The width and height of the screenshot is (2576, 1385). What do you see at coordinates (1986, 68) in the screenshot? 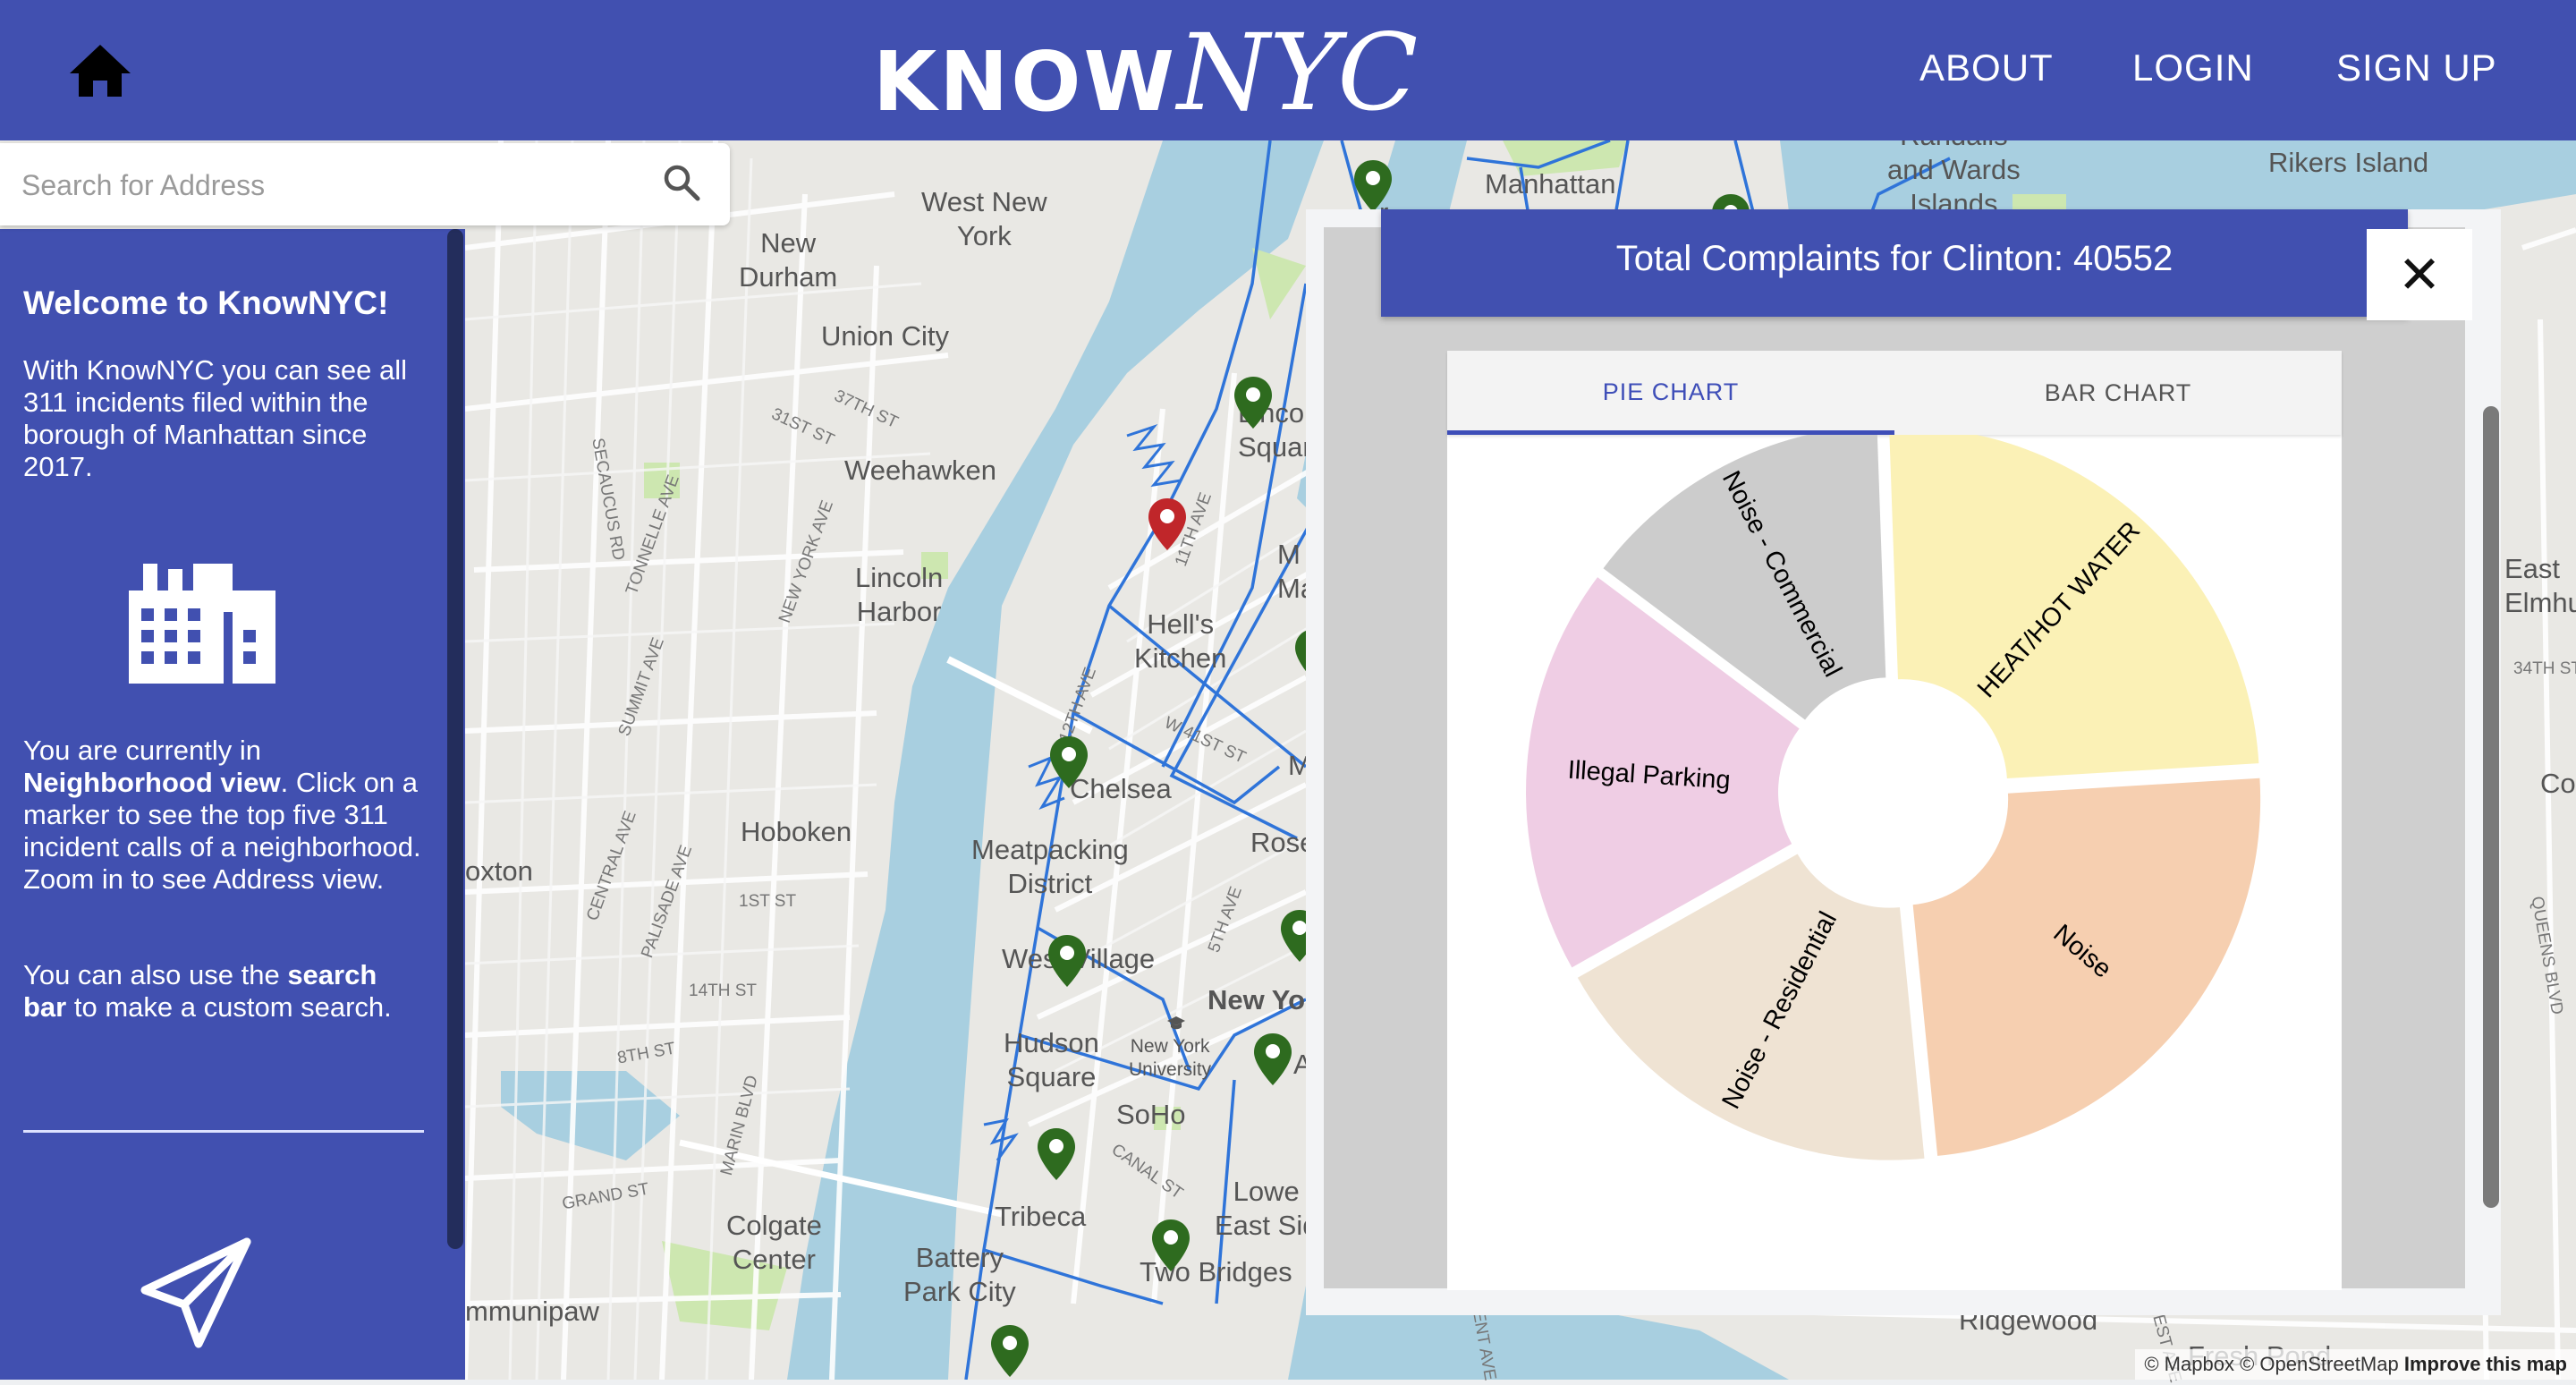
I see `nav-about: ABOUT` at bounding box center [1986, 68].